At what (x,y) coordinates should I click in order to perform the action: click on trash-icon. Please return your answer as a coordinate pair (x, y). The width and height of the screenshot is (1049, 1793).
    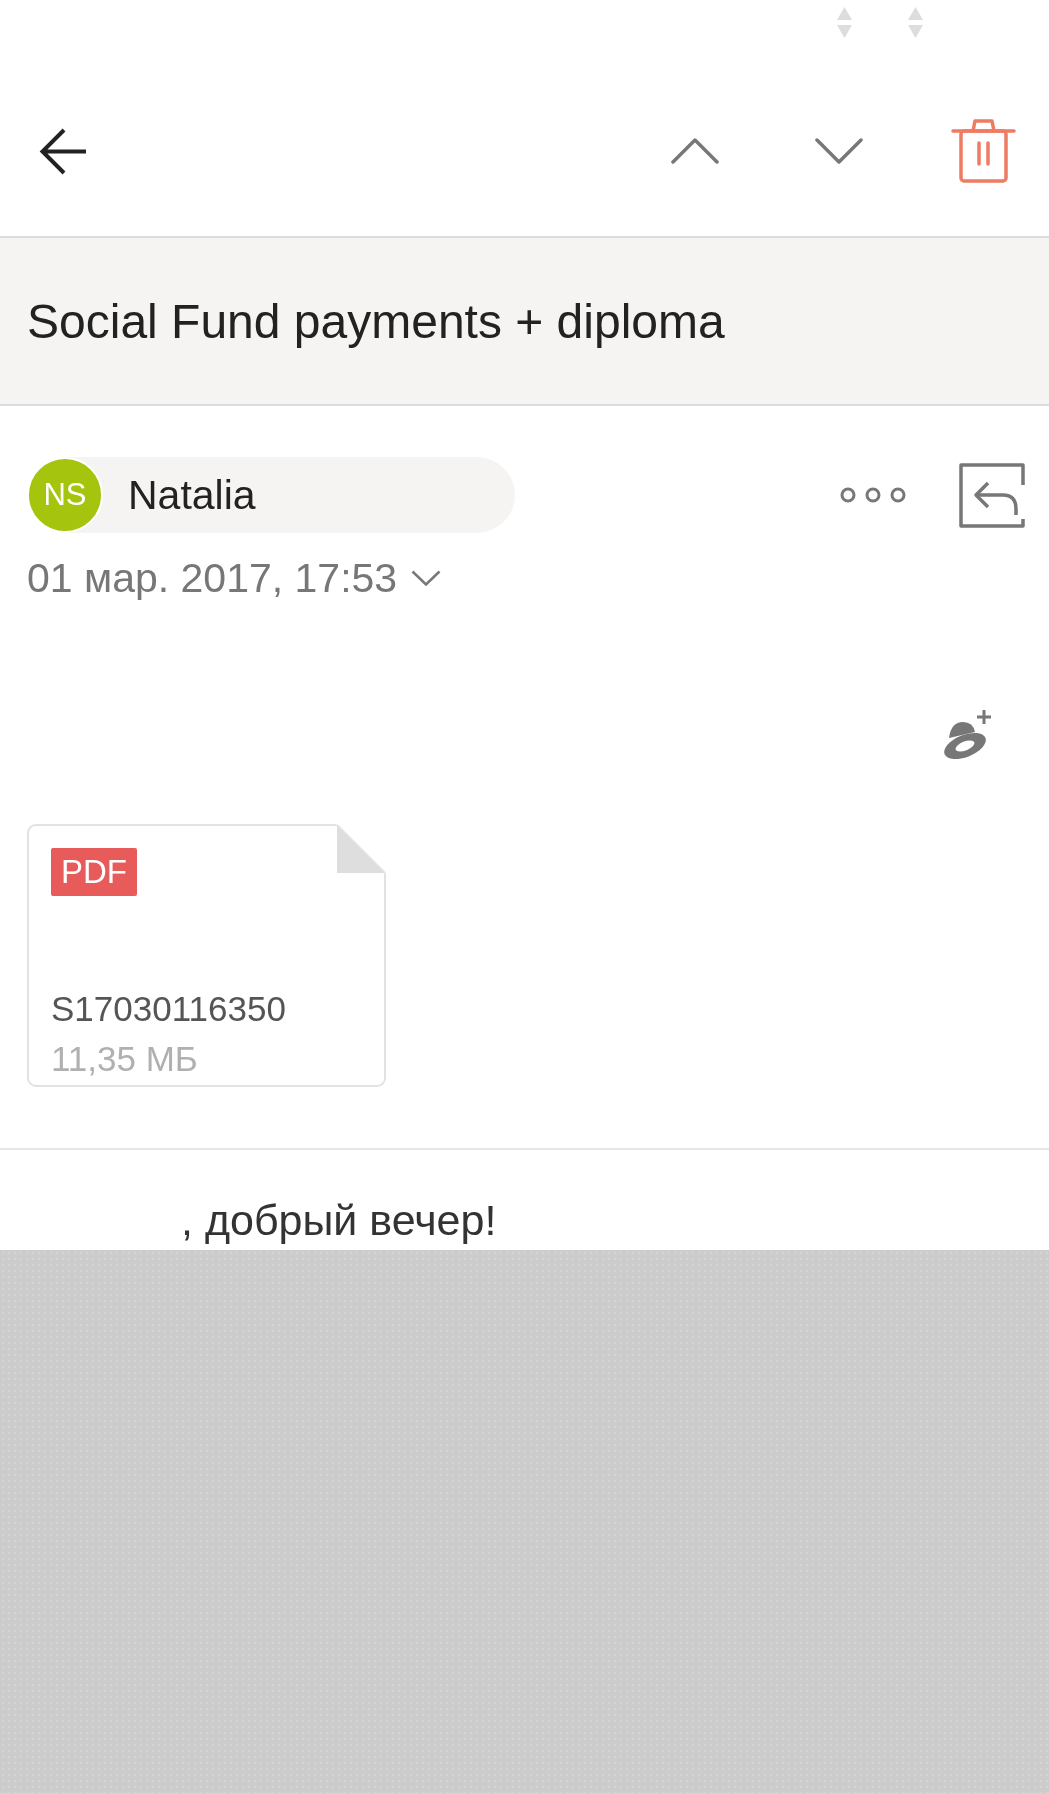
    Looking at the image, I should click on (983, 151).